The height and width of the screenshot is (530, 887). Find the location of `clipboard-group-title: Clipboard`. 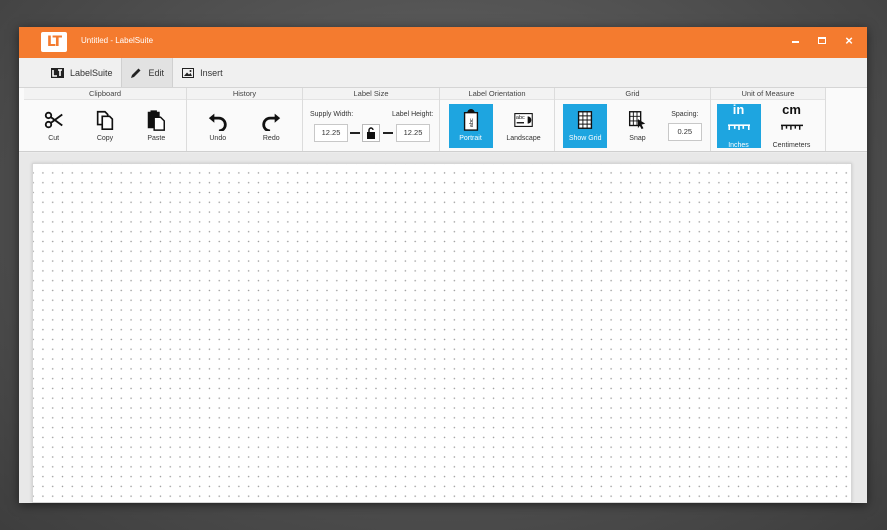

clipboard-group-title: Clipboard is located at coordinates (105, 94).